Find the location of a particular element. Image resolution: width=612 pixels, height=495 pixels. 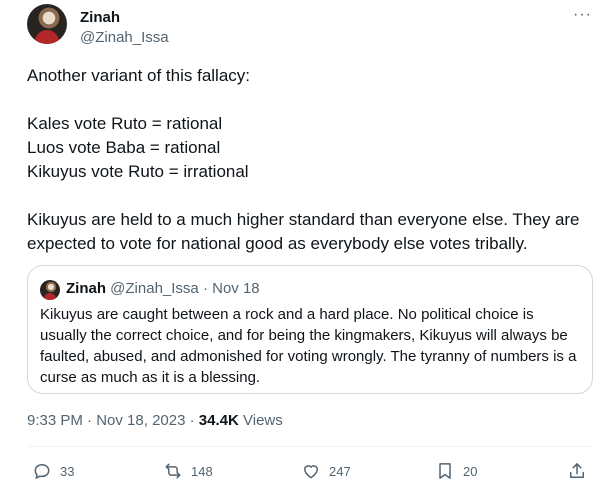

reply-icon is located at coordinates (42, 471).